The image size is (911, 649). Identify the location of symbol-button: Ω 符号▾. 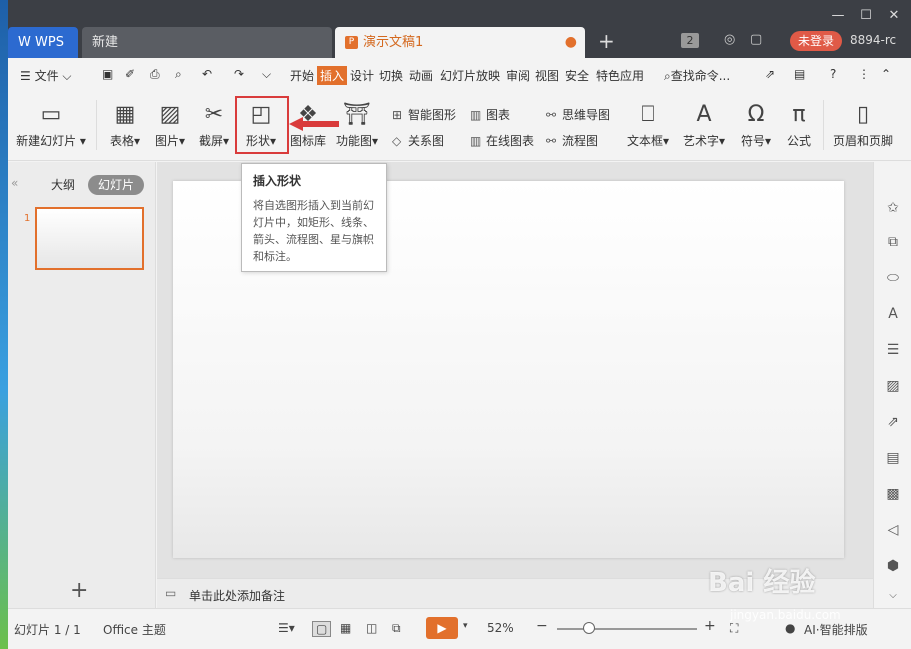
(756, 125).